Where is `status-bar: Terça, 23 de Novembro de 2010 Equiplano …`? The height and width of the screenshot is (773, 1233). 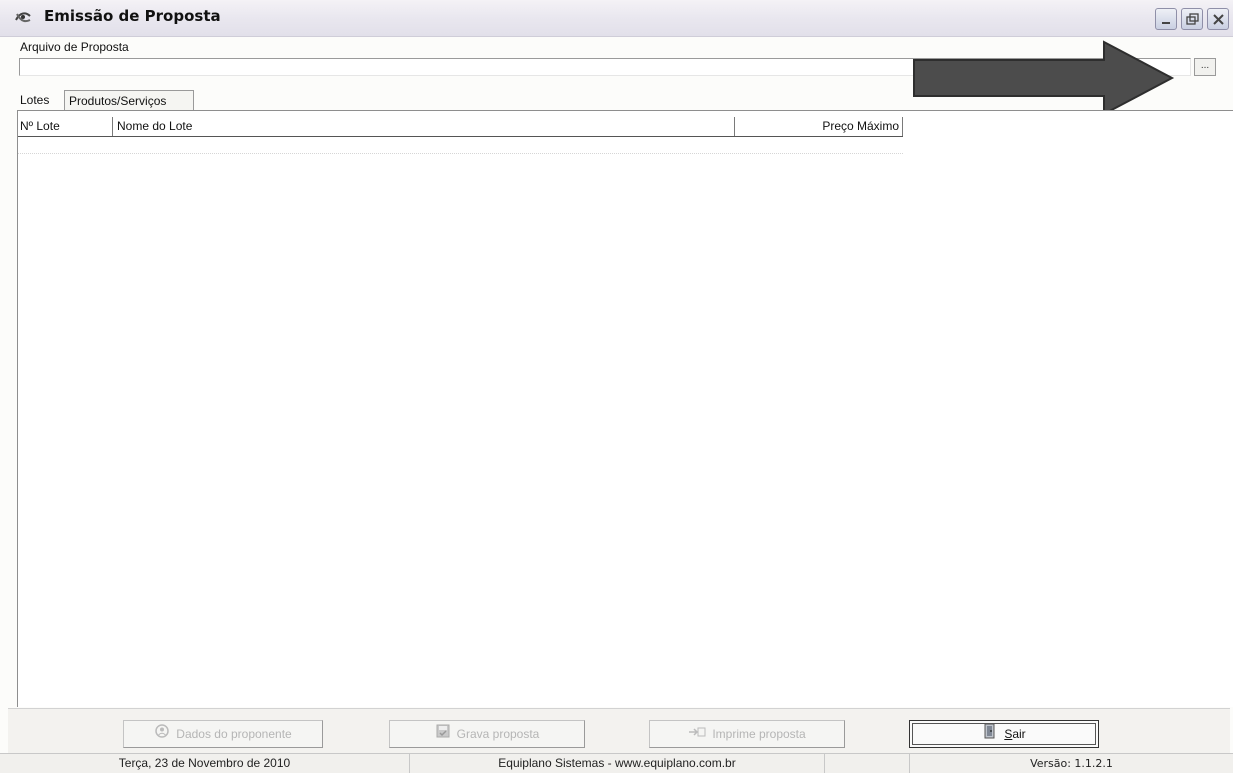
status-bar: Terça, 23 de Novembro de 2010 Equiplano … is located at coordinates (616, 763).